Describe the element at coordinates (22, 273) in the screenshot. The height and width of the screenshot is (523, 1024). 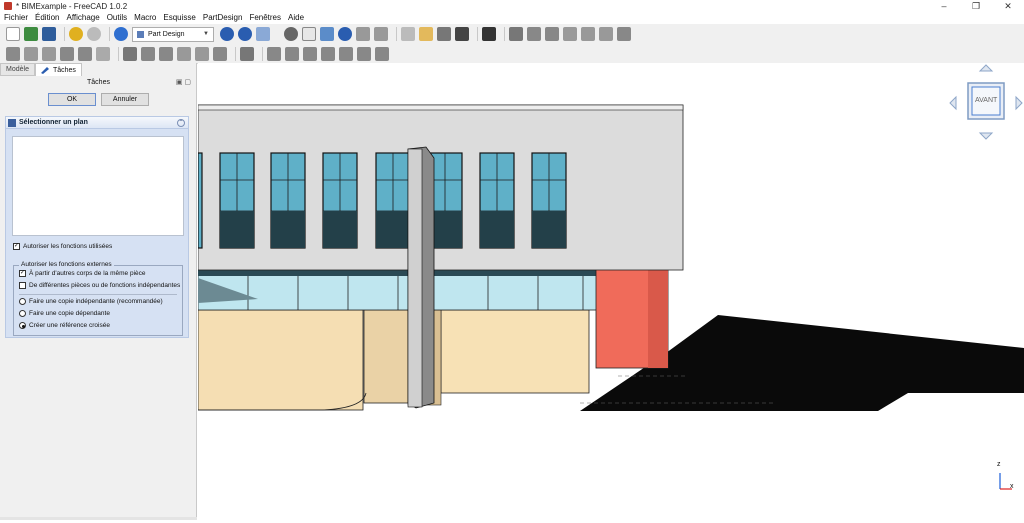
I see `same-part-checkbox: ✓` at that location.